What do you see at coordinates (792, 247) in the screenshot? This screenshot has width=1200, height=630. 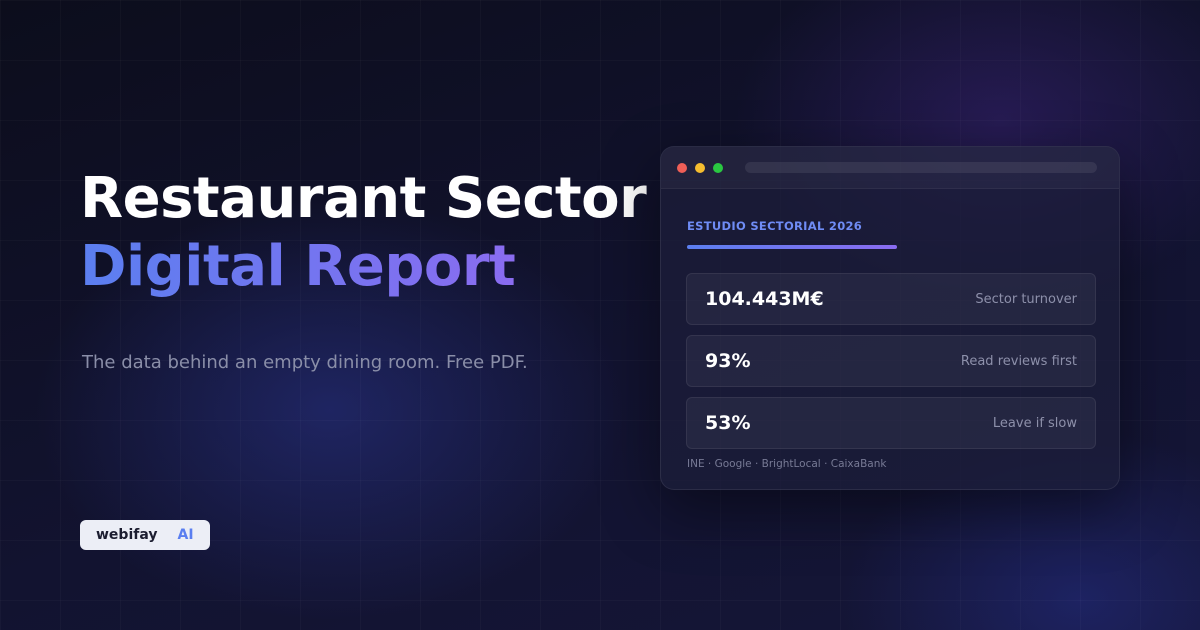 I see `eyebrow-underline` at bounding box center [792, 247].